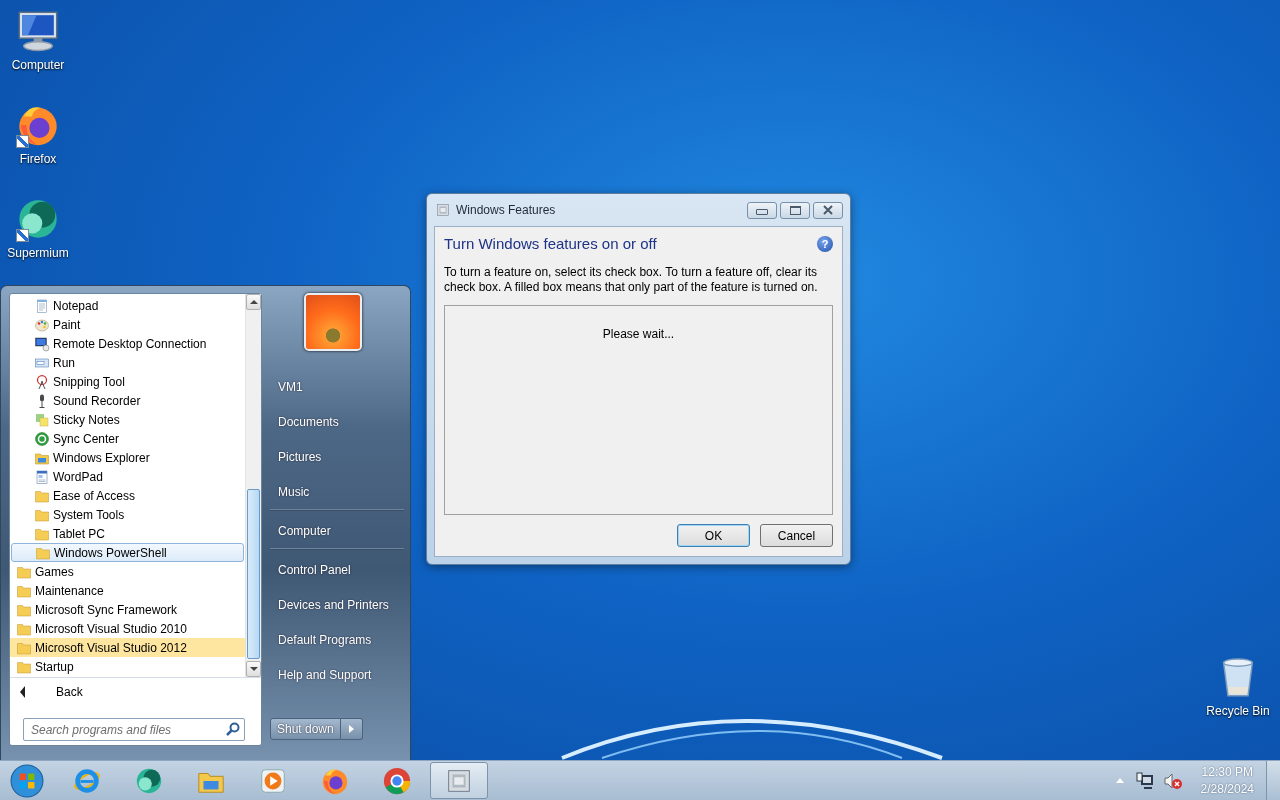  Describe the element at coordinates (340, 569) in the screenshot. I see `start-menu-link: Control Panel` at that location.